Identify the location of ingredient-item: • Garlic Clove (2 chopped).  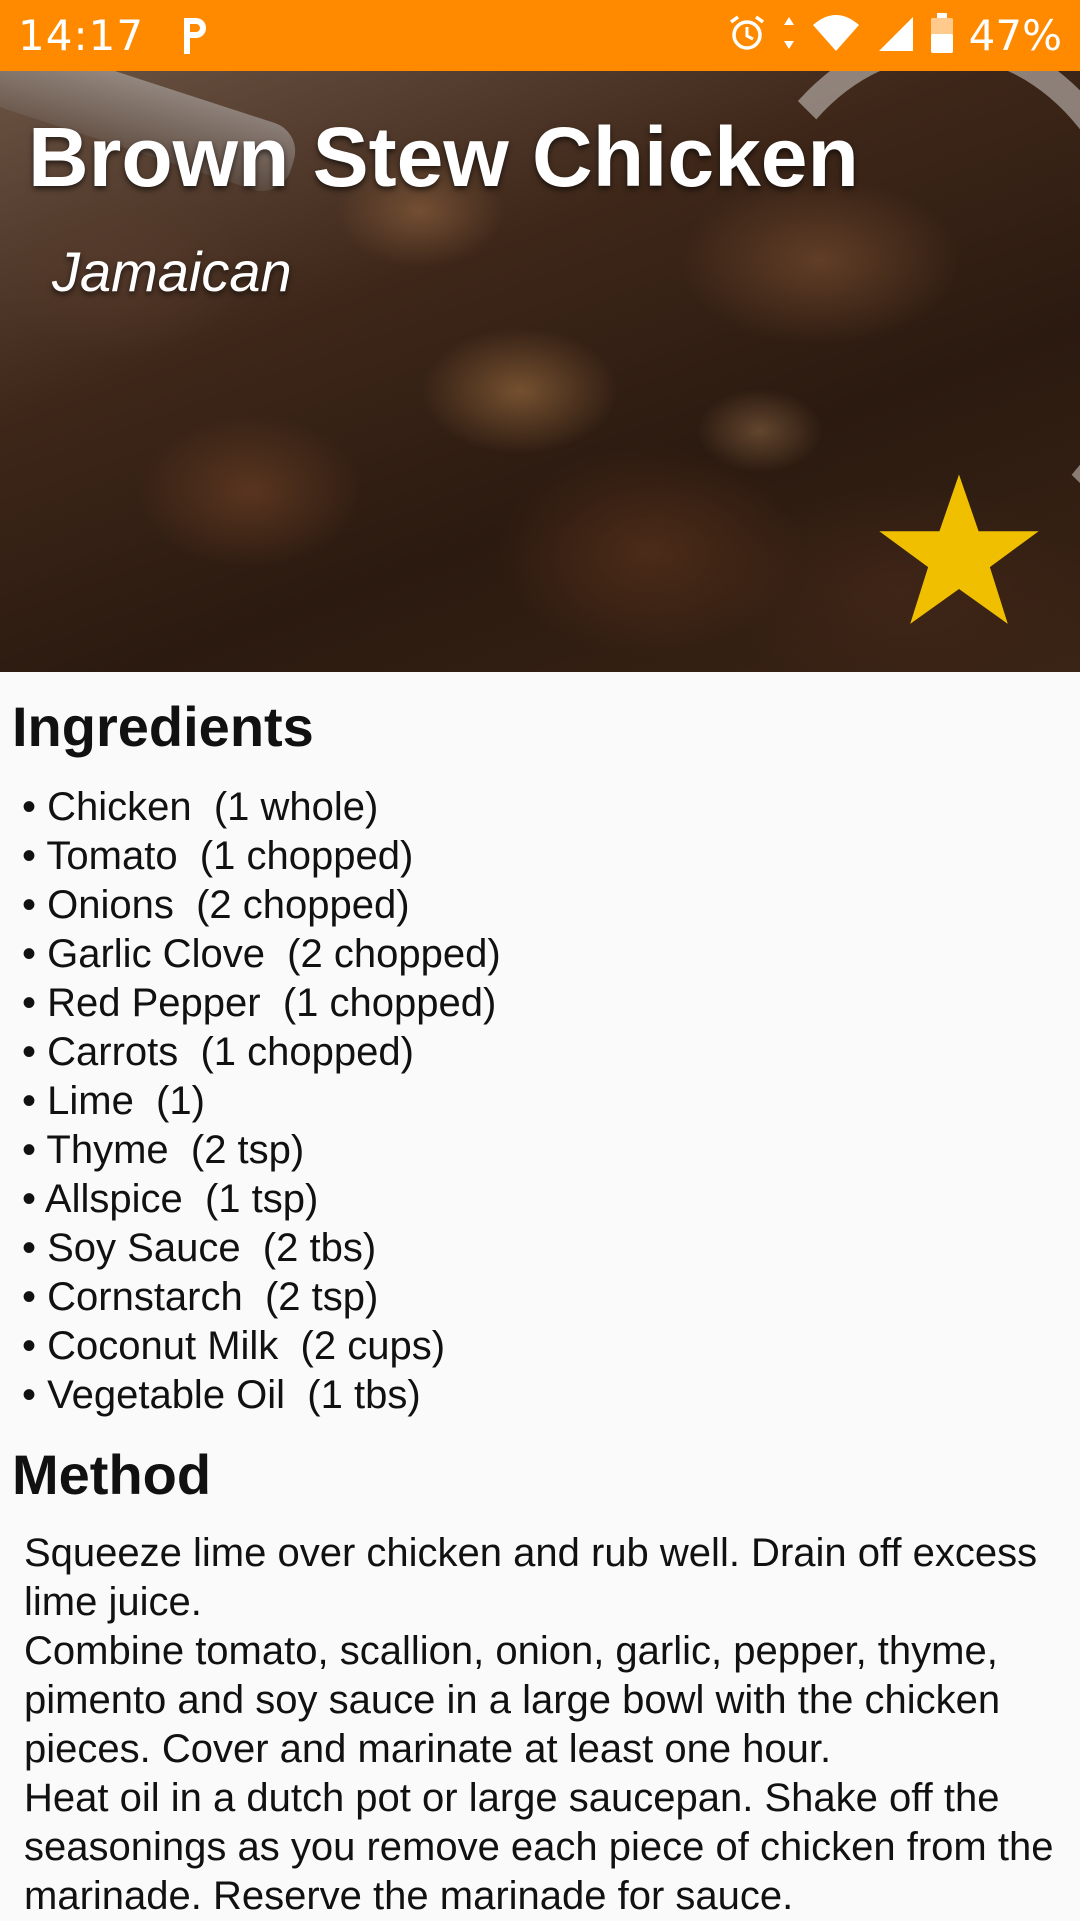
(261, 954).